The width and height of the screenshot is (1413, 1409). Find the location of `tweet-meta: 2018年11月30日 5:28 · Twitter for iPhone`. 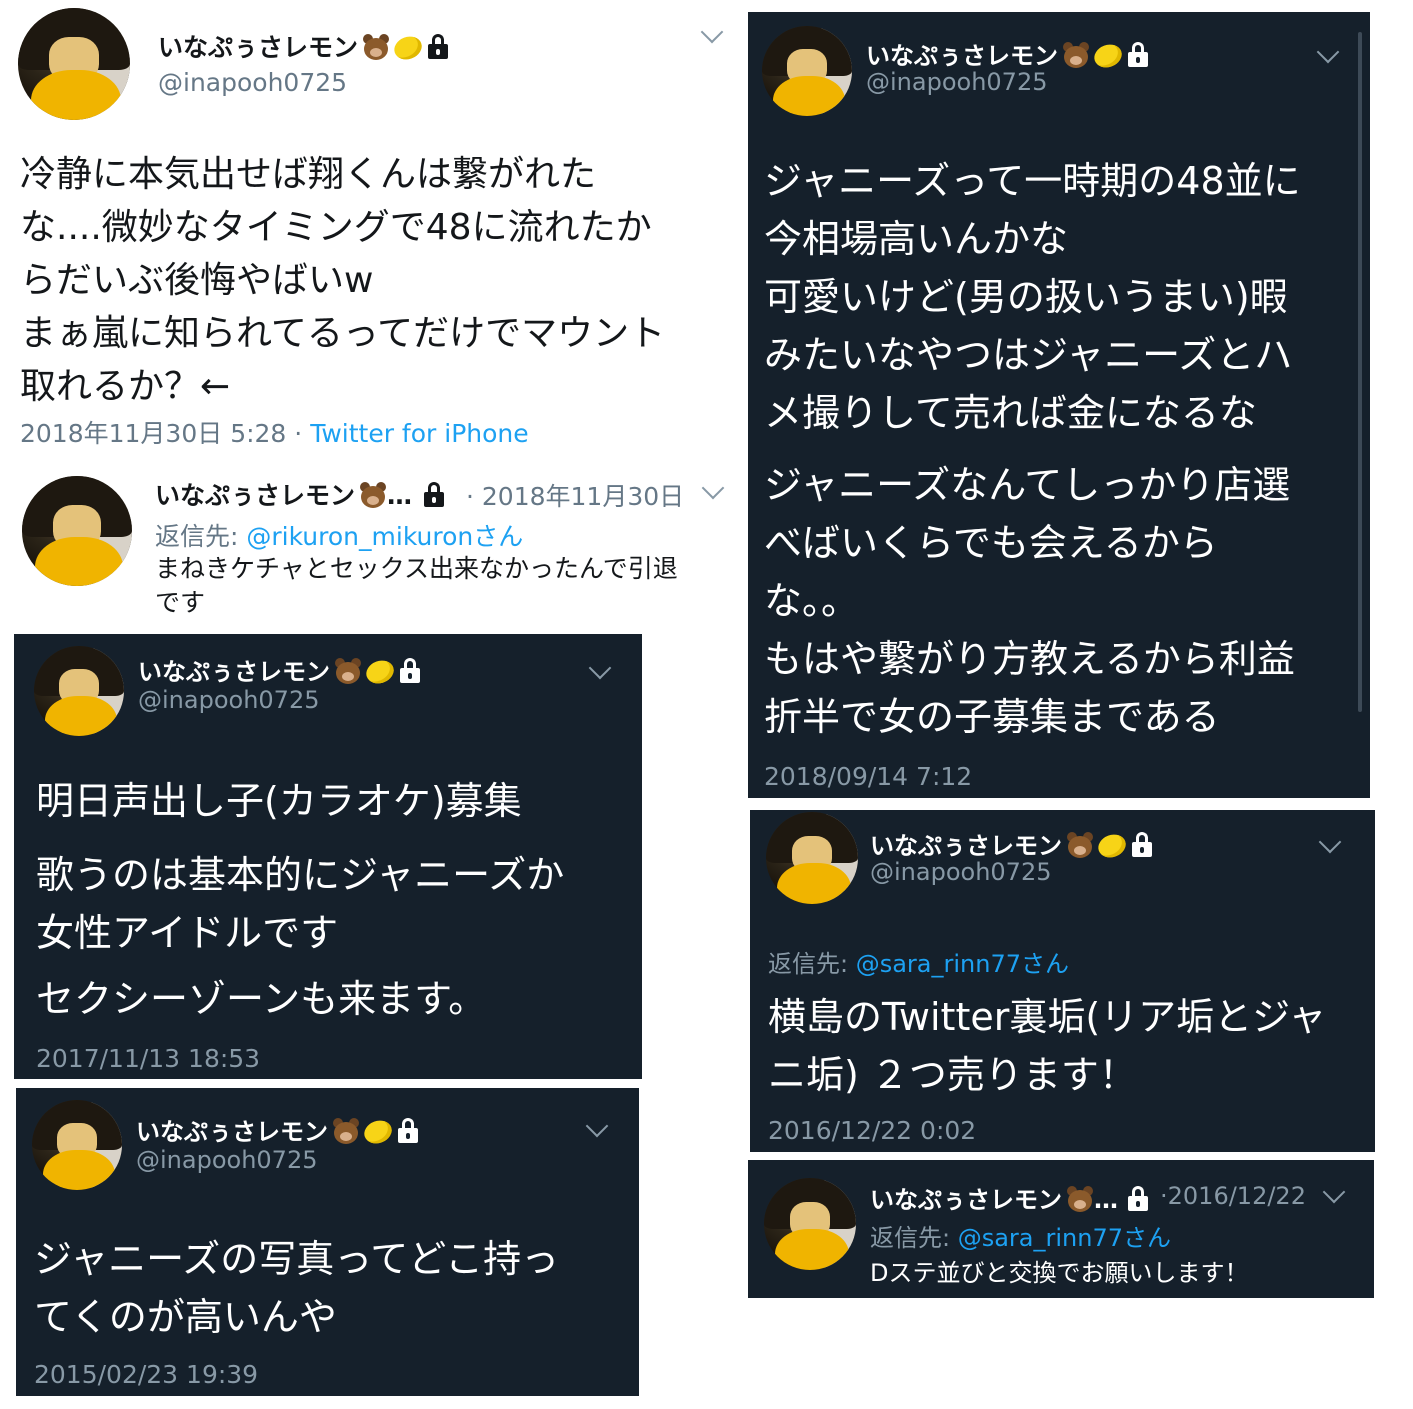

tweet-meta: 2018年11月30日 5:28 · Twitter for iPhone is located at coordinates (274, 432).